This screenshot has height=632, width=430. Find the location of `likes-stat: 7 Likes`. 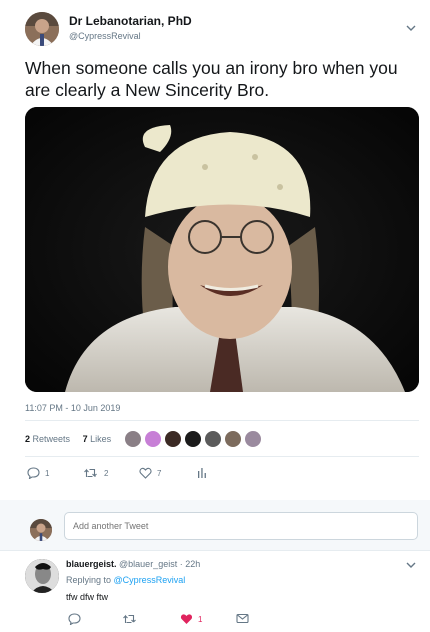

likes-stat: 7 Likes is located at coordinates (100, 439).